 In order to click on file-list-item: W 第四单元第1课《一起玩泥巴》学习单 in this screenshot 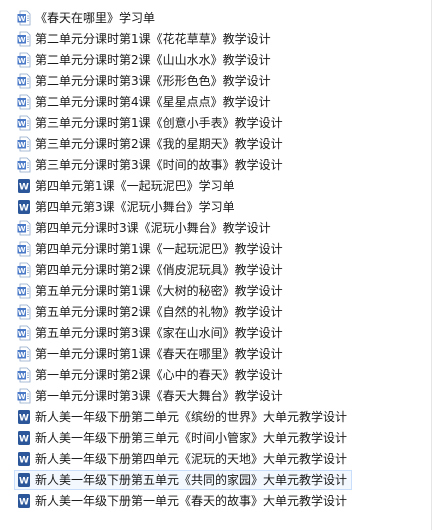, I will do `click(127, 186)`.